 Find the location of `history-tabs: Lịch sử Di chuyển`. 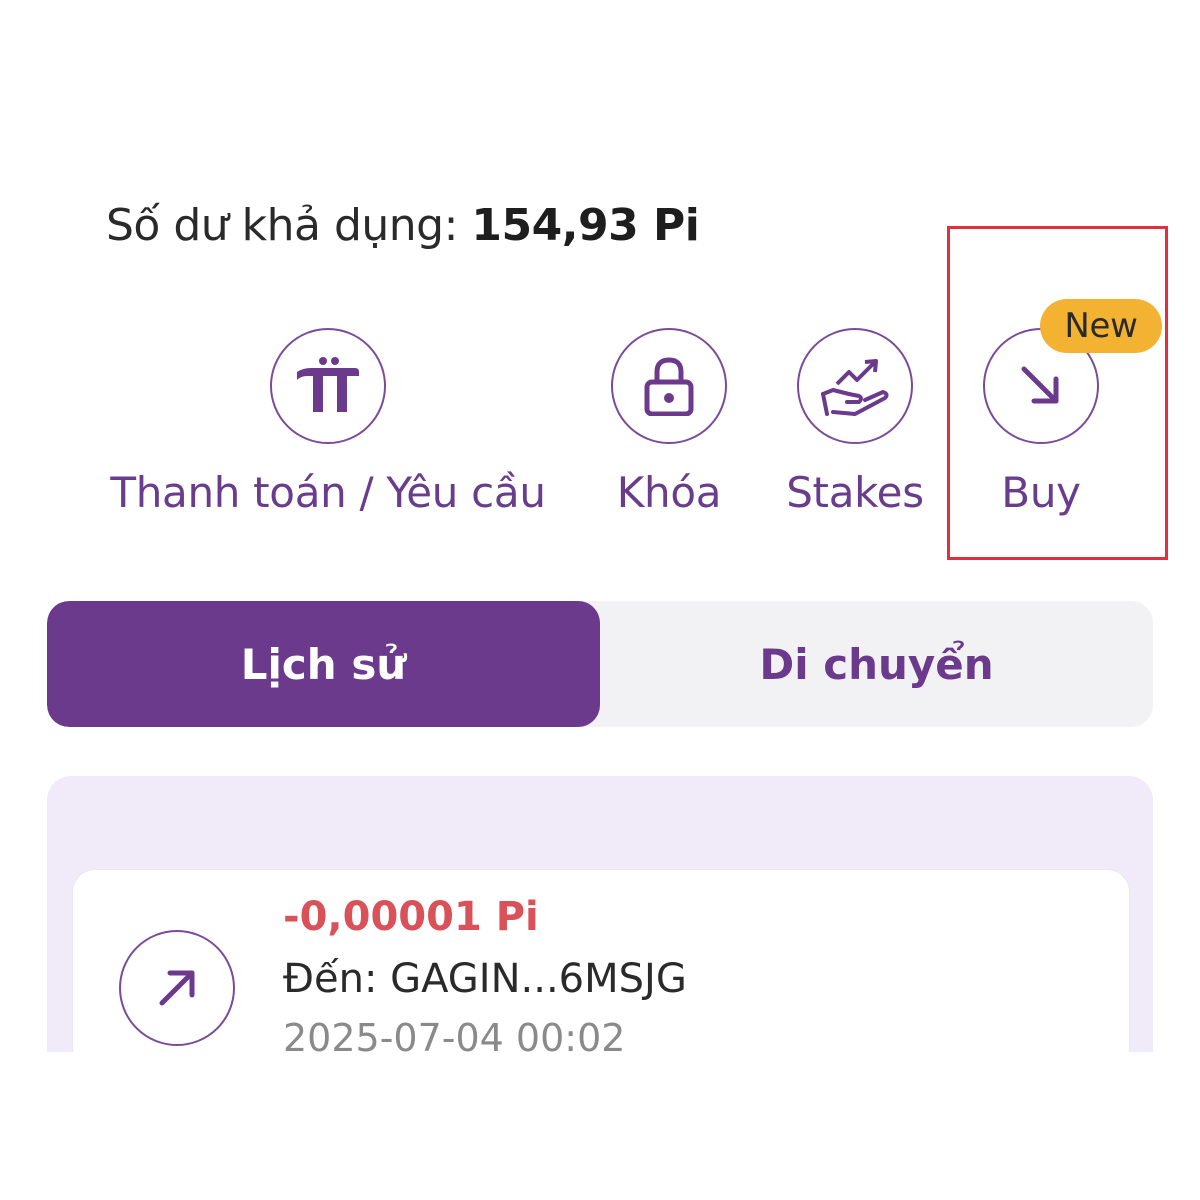

history-tabs: Lịch sử Di chuyển is located at coordinates (600, 664).